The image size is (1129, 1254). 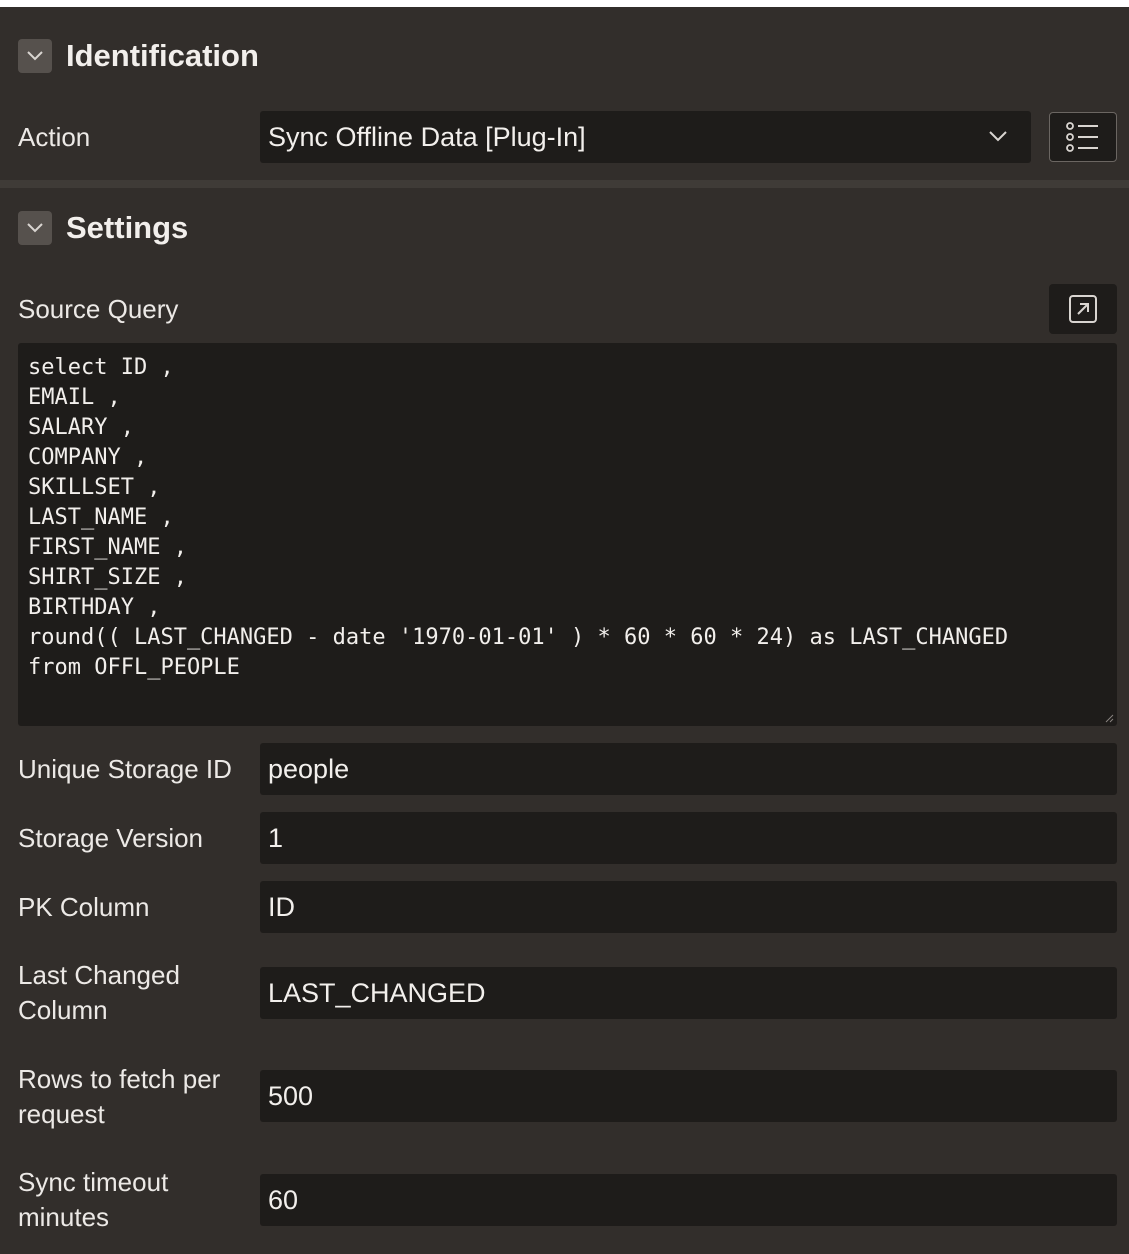 What do you see at coordinates (1109, 718) in the screenshot?
I see `resize-handle-icon` at bounding box center [1109, 718].